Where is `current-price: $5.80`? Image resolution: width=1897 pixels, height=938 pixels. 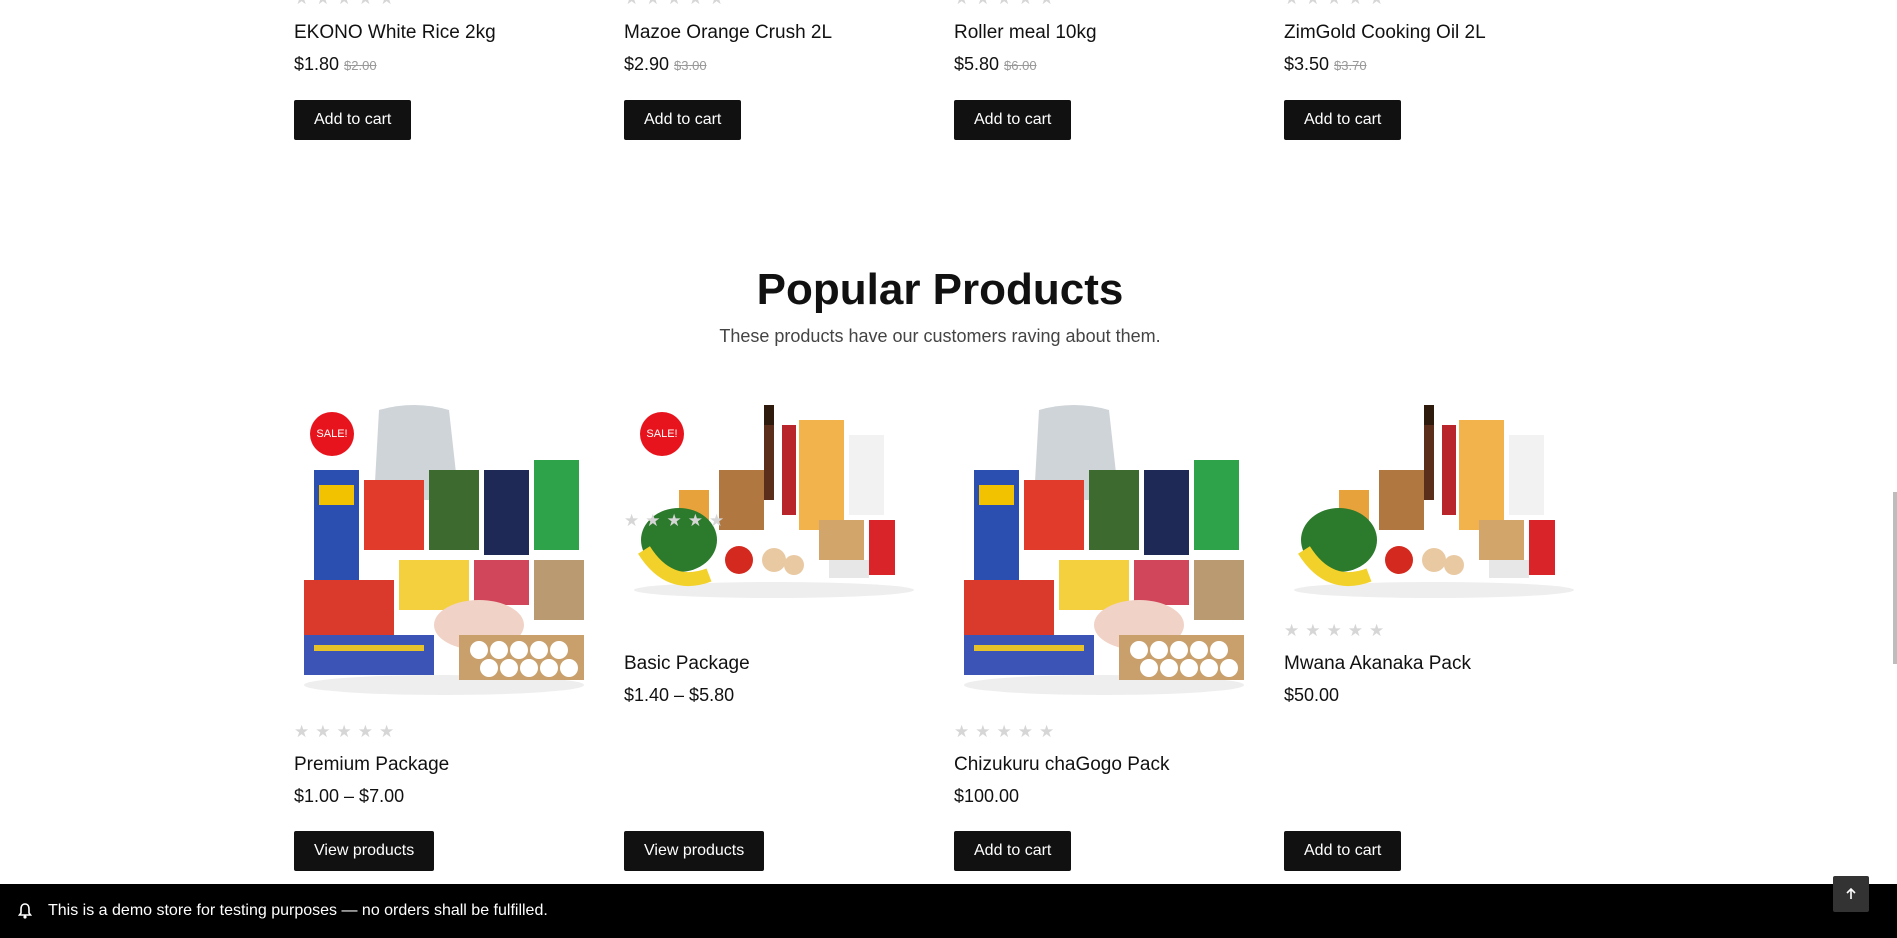
current-price: $5.80 is located at coordinates (977, 64).